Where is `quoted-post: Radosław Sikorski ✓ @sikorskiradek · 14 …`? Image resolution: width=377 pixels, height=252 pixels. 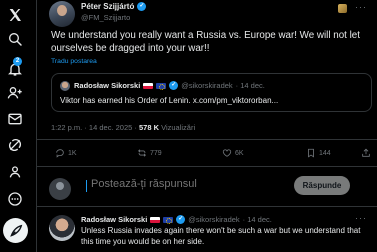
quoted-post: Radosław Sikorski ✓ @sikorskiradek · 14 … is located at coordinates (211, 92).